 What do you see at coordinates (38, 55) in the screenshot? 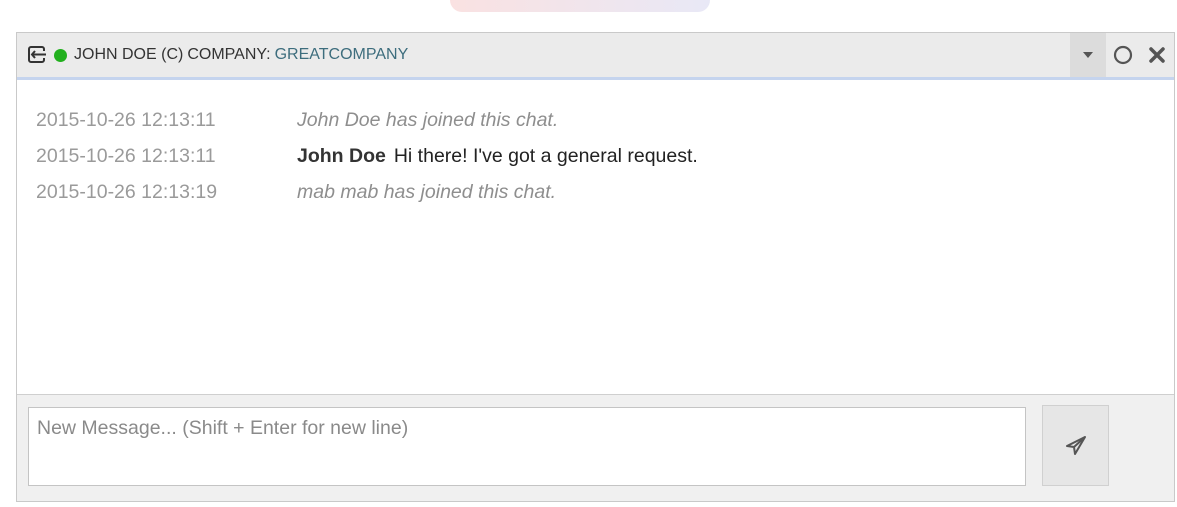
I see `exit-icon` at bounding box center [38, 55].